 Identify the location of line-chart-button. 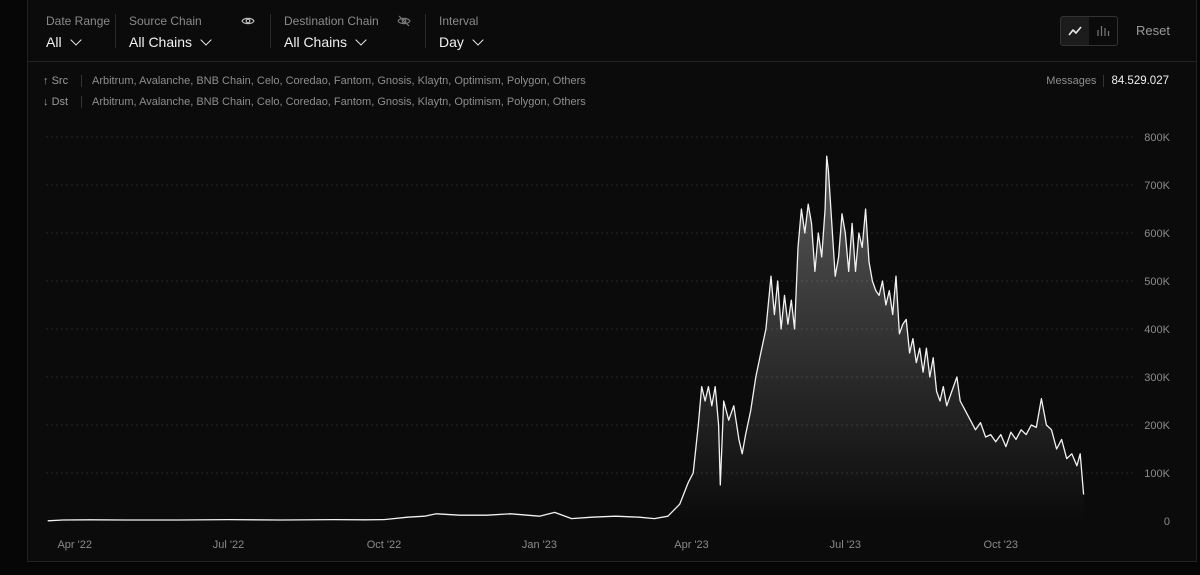
(1075, 31).